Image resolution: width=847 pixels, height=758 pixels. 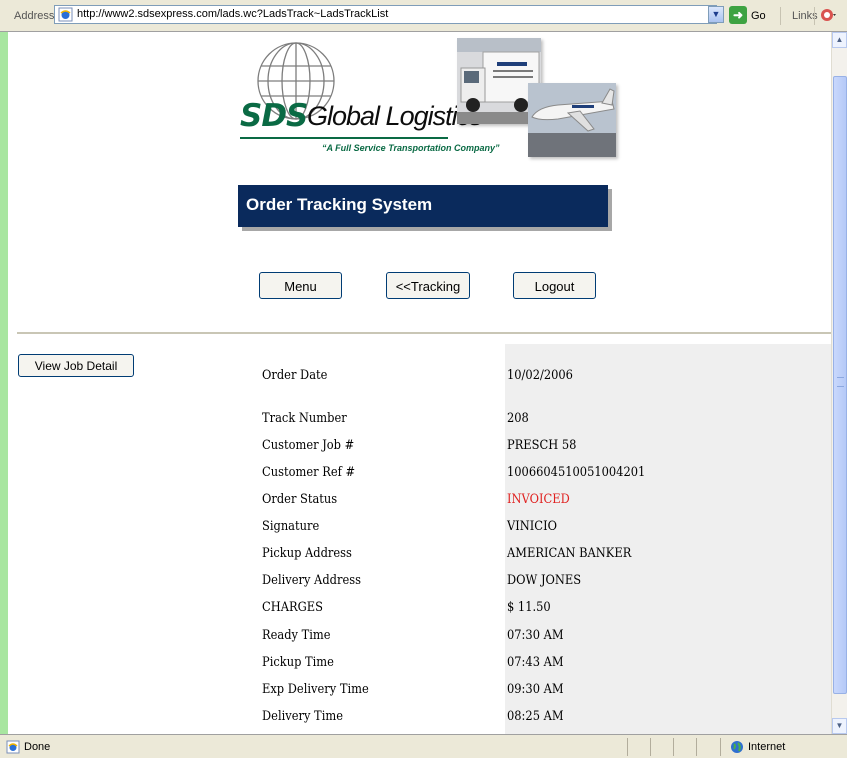 I want to click on ie-page-icon, so click(x=65, y=14).